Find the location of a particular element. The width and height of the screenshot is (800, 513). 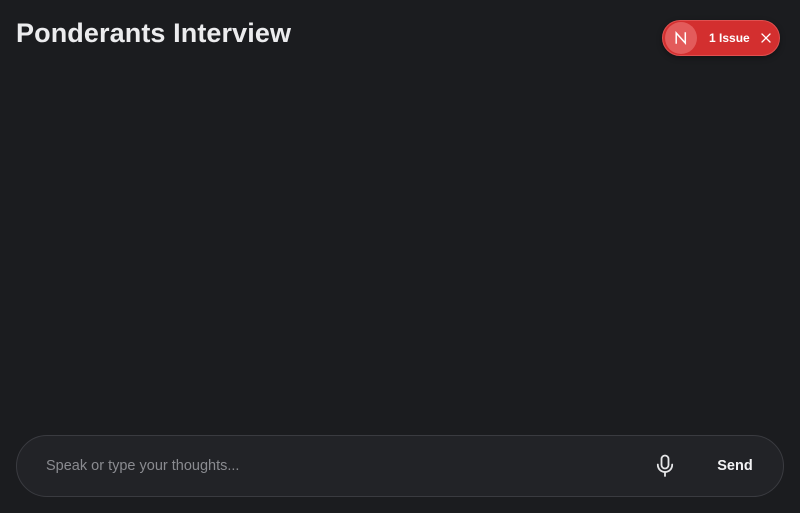

n-letter-icon is located at coordinates (681, 38).